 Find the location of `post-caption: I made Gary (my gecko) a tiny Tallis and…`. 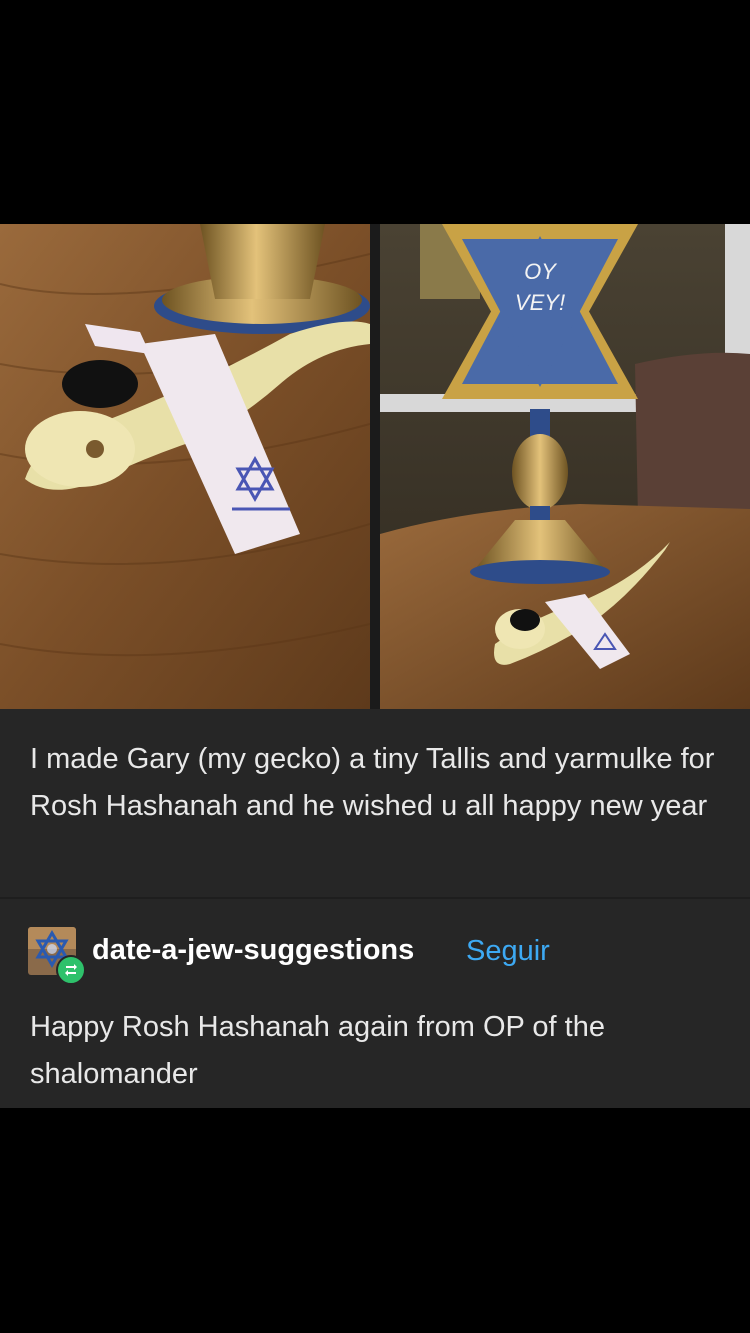

post-caption: I made Gary (my gecko) a tiny Tallis and… is located at coordinates (372, 782).